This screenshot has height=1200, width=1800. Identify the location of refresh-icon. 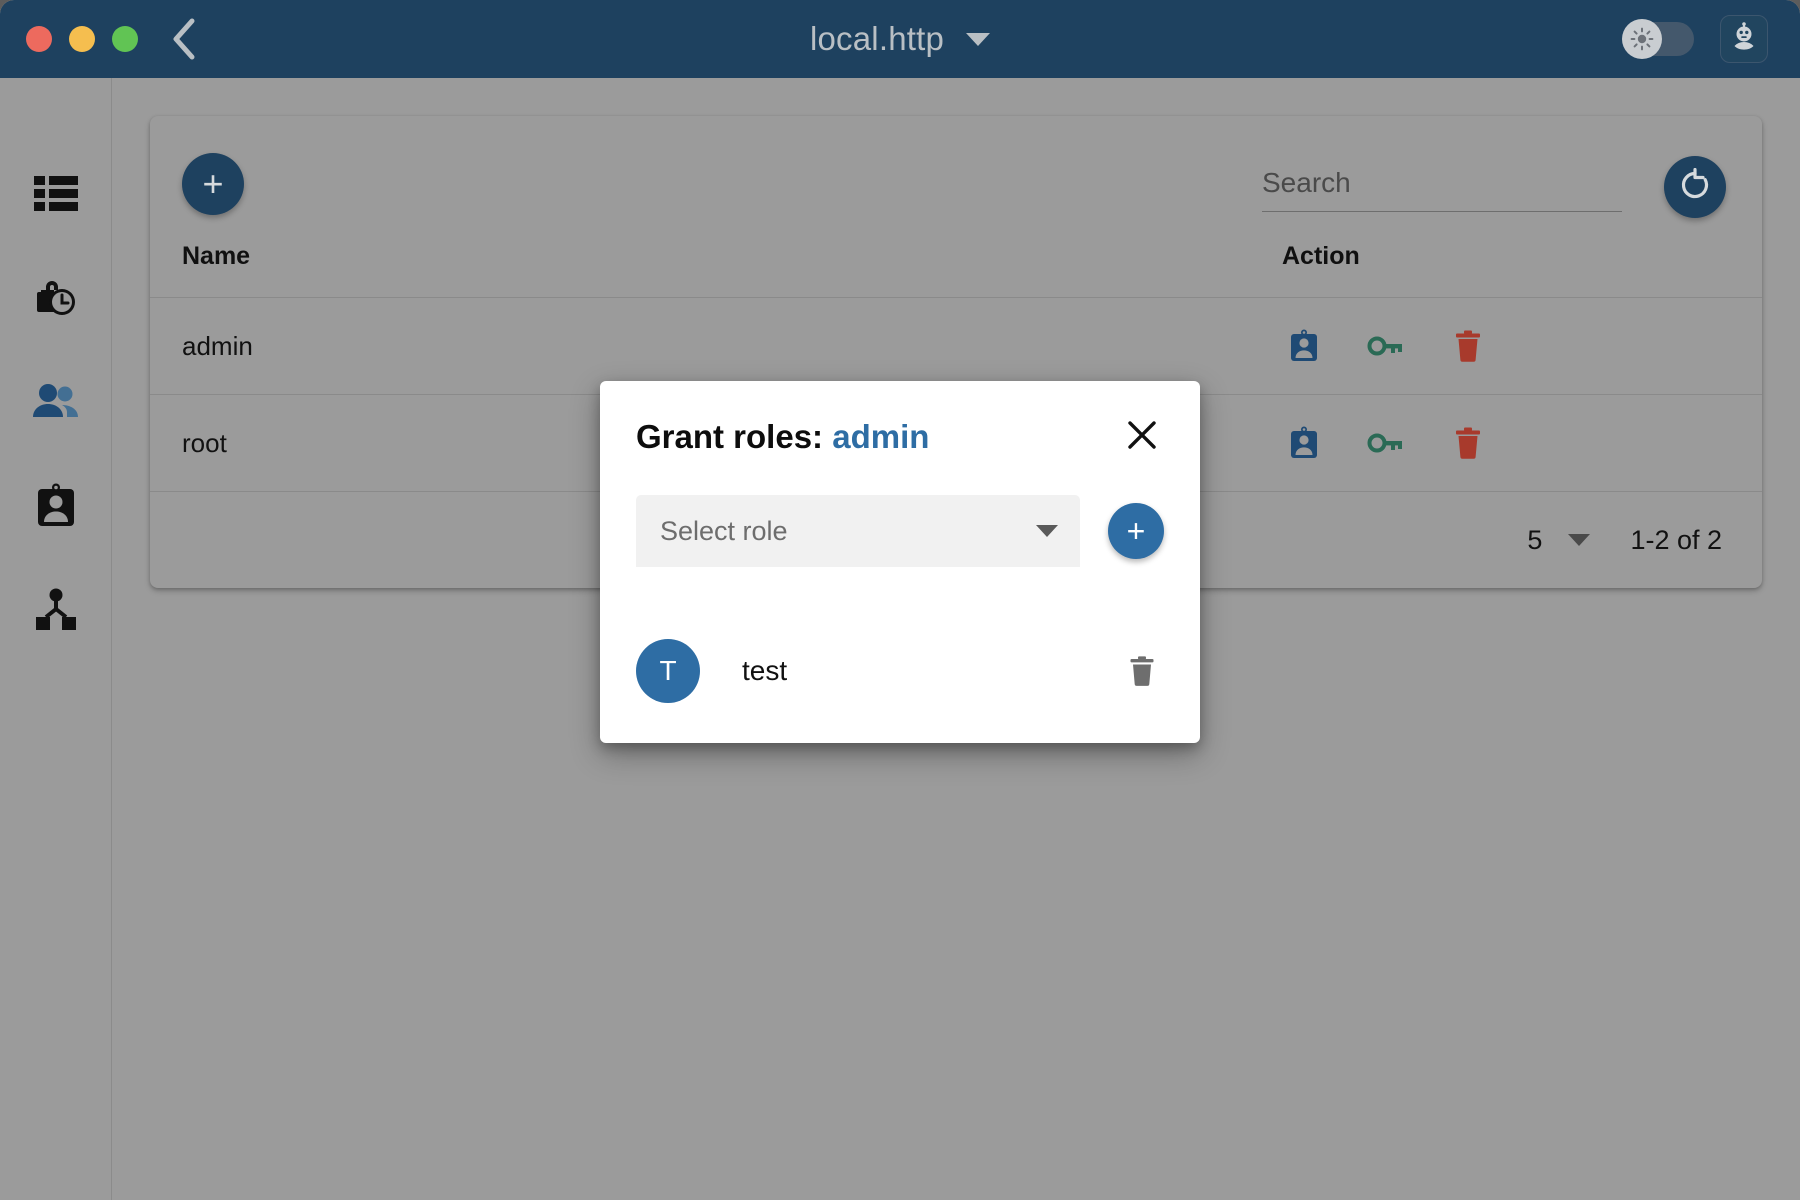
(1695, 187).